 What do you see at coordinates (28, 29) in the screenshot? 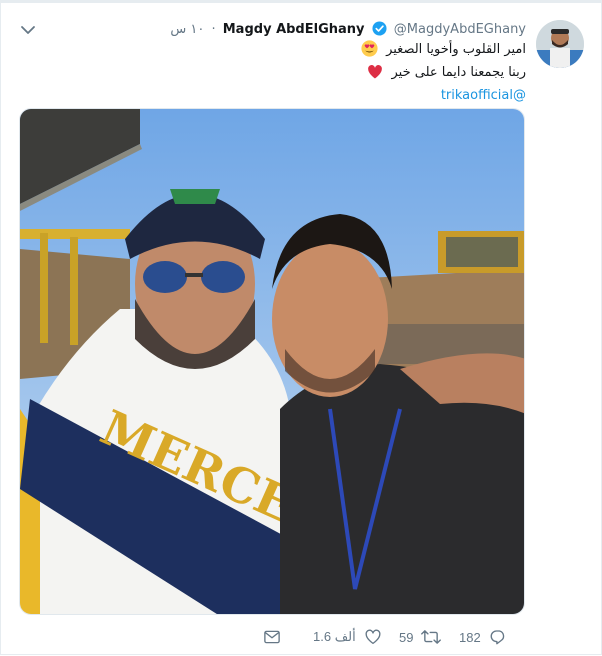
I see `chevron-down-icon` at bounding box center [28, 29].